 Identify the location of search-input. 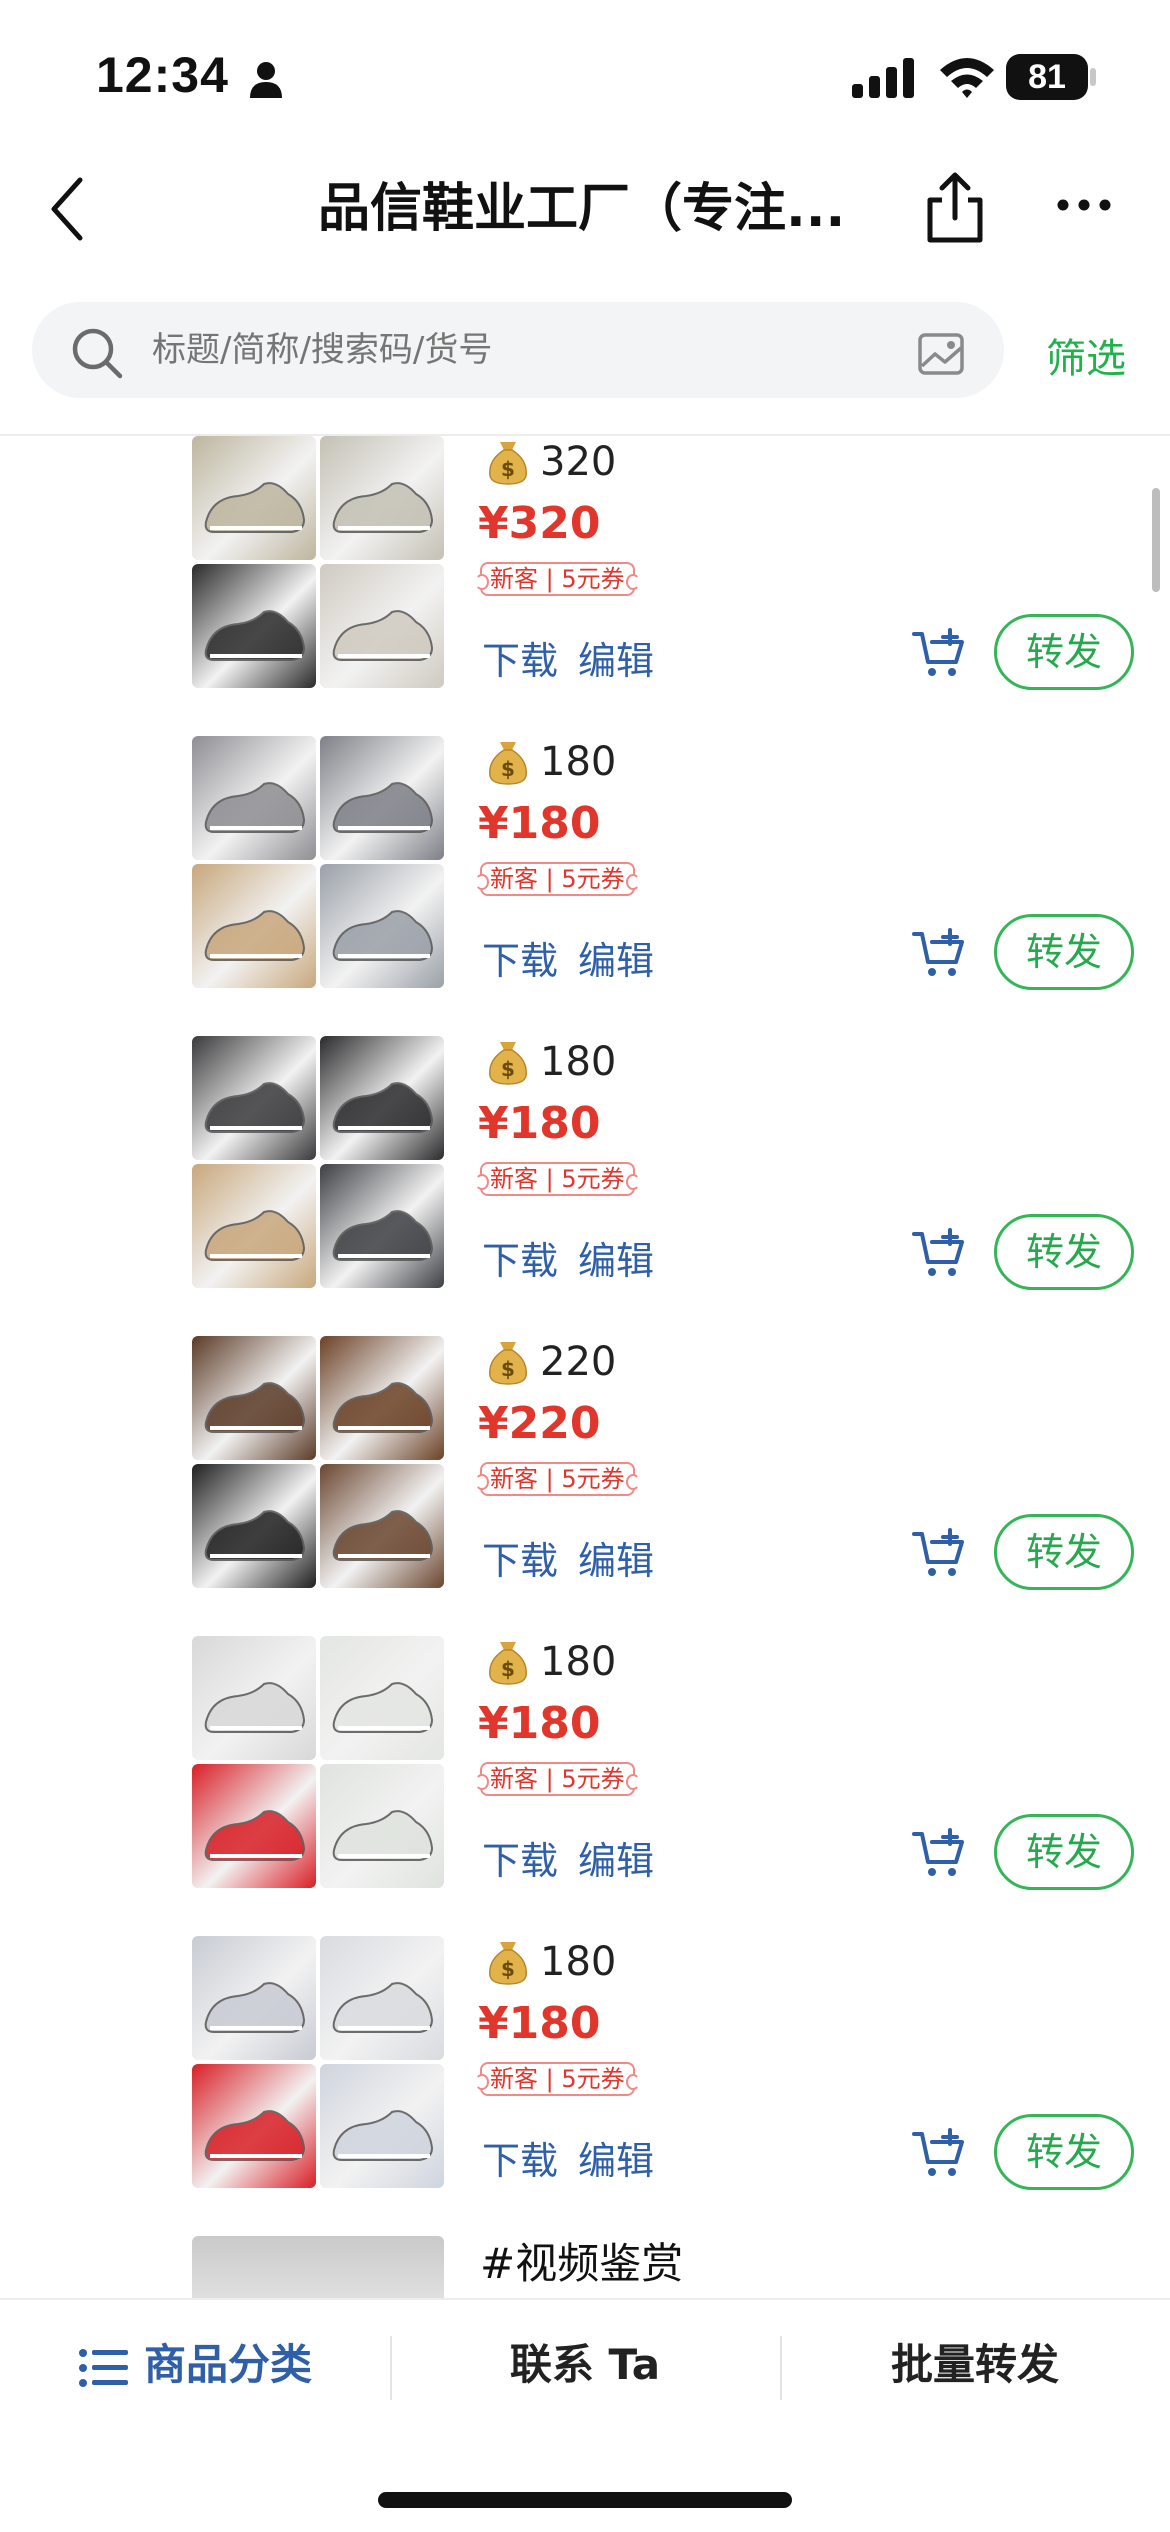
(532, 350).